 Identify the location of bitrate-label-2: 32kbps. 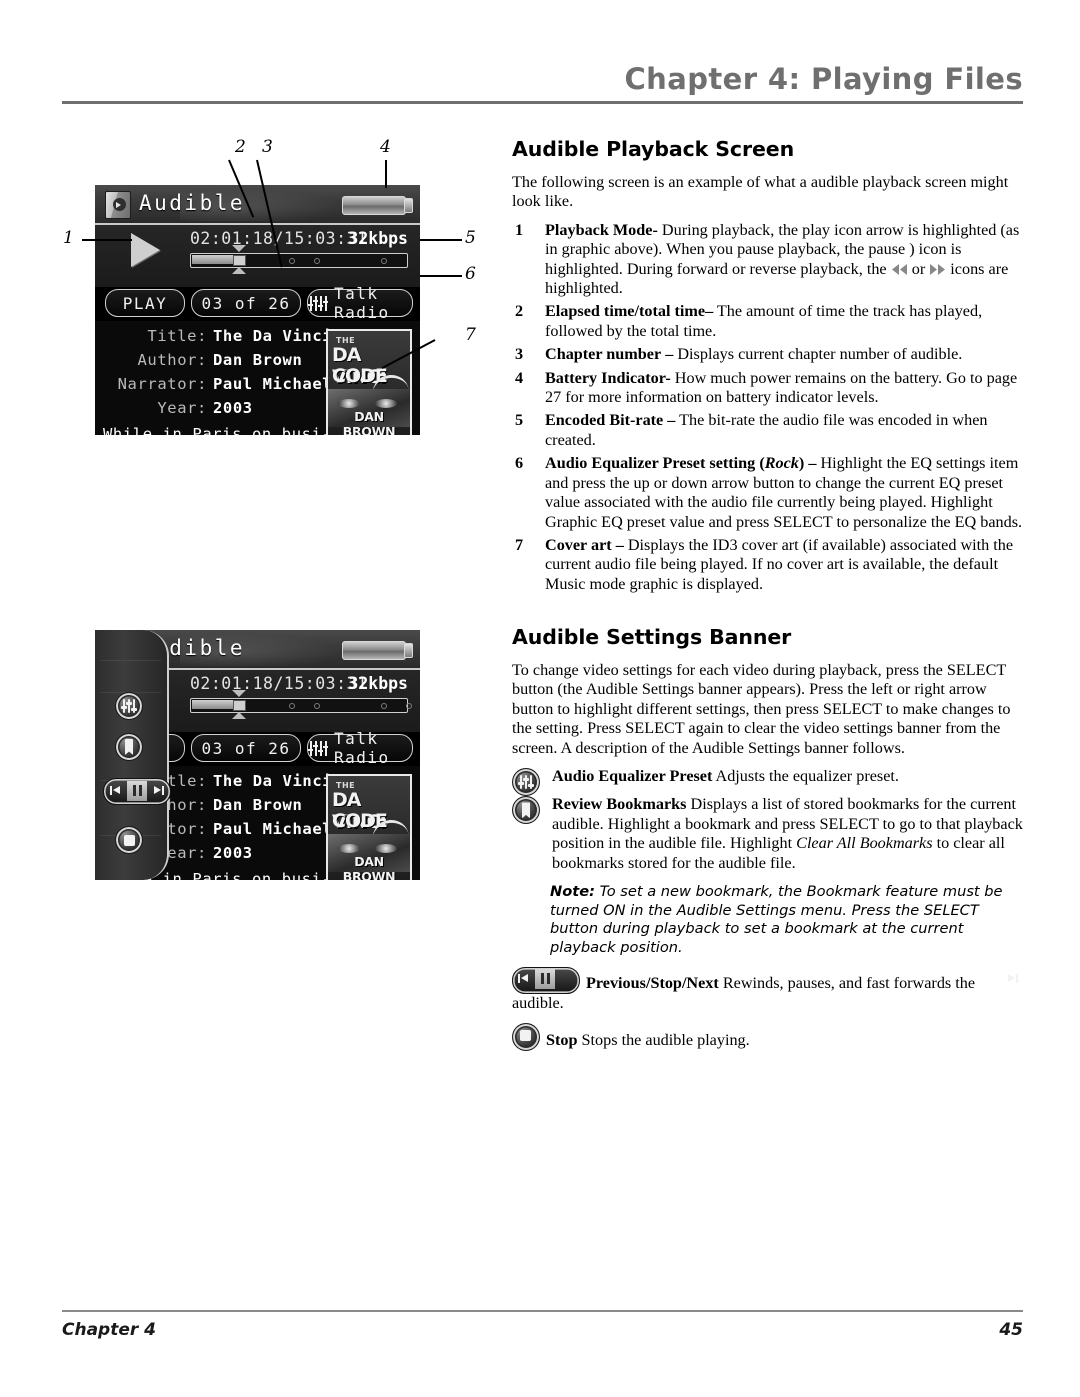
(378, 683).